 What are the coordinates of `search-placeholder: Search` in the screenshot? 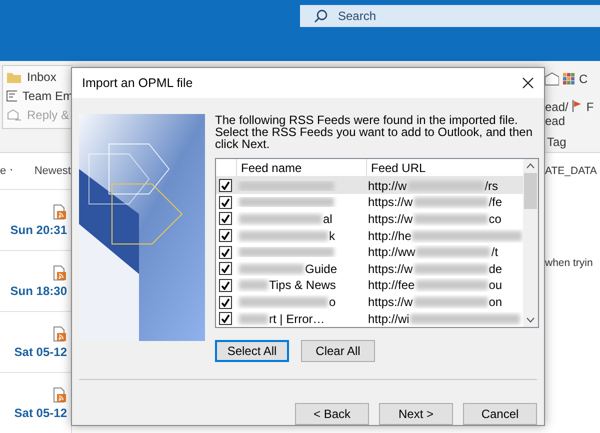 It's located at (357, 16).